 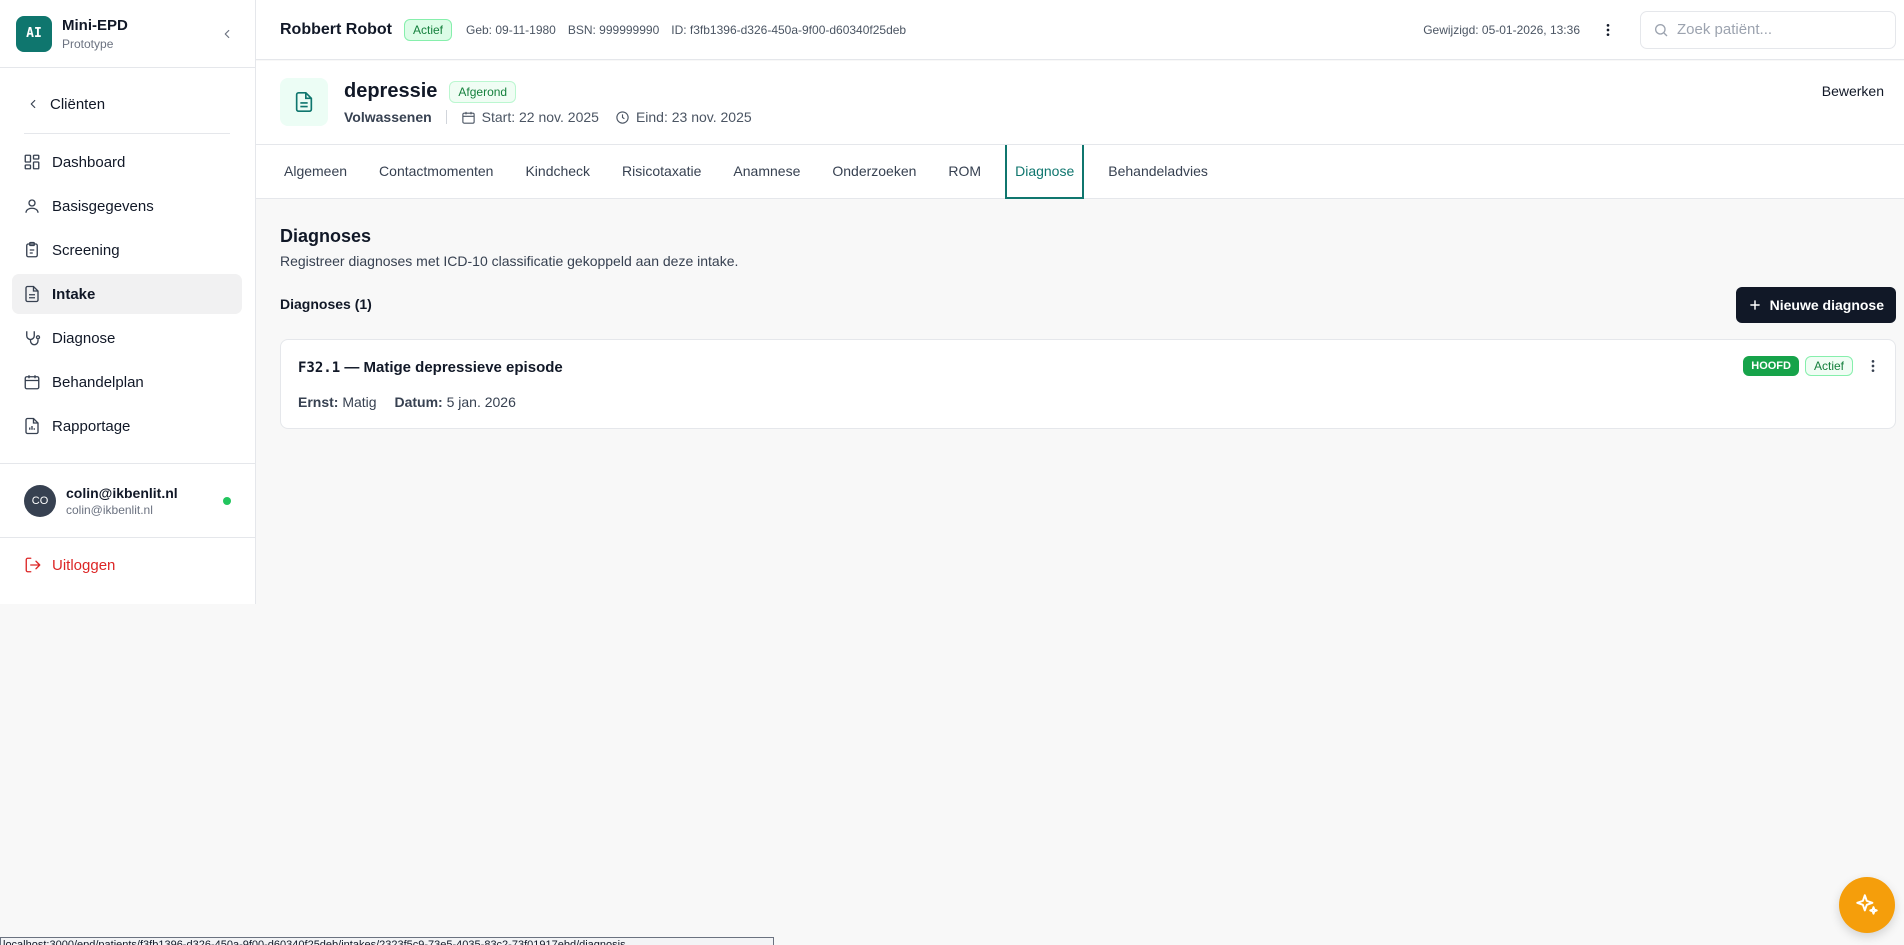 What do you see at coordinates (451, 367) in the screenshot?
I see `diagnosis-name: — Matige depressieve episode` at bounding box center [451, 367].